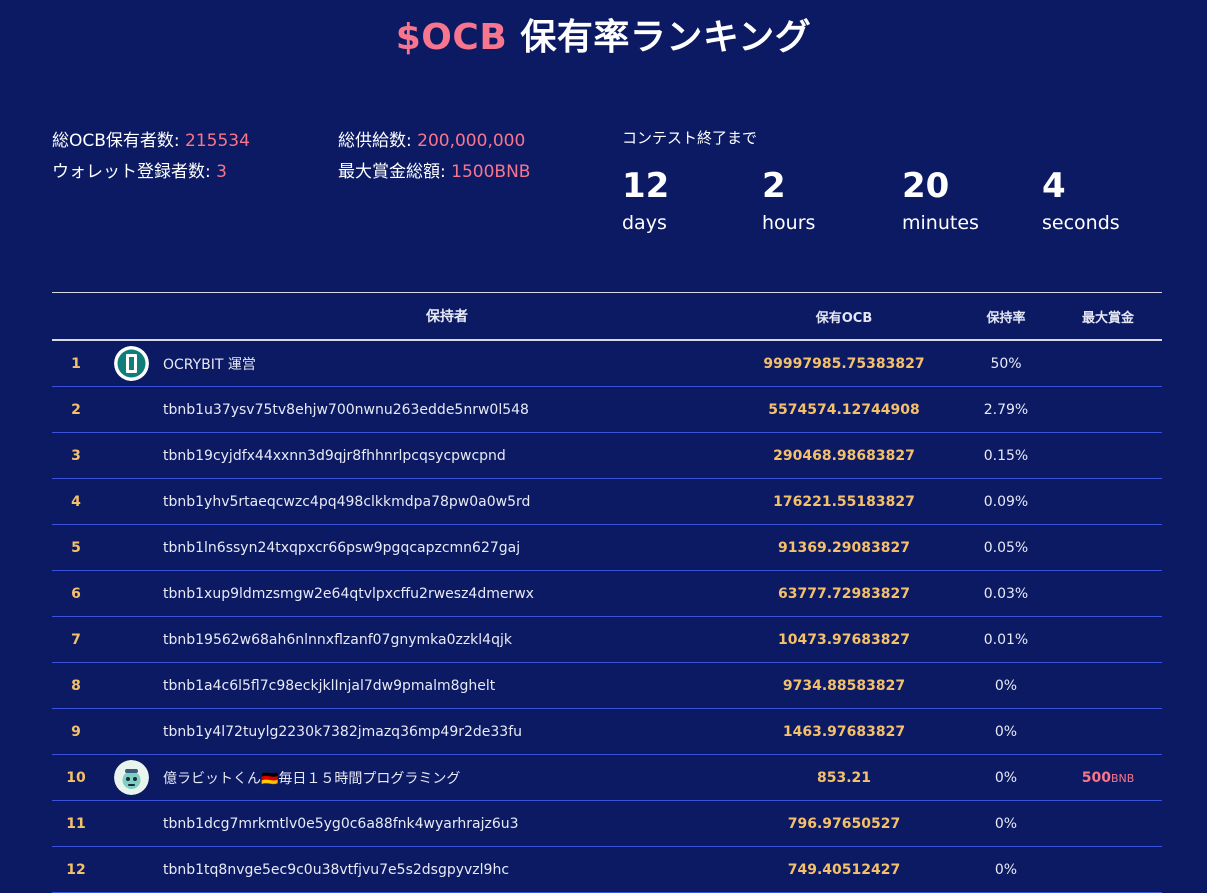 This screenshot has height=893, width=1207. Describe the element at coordinates (76, 409) in the screenshot. I see `rank-cell: 2` at that location.